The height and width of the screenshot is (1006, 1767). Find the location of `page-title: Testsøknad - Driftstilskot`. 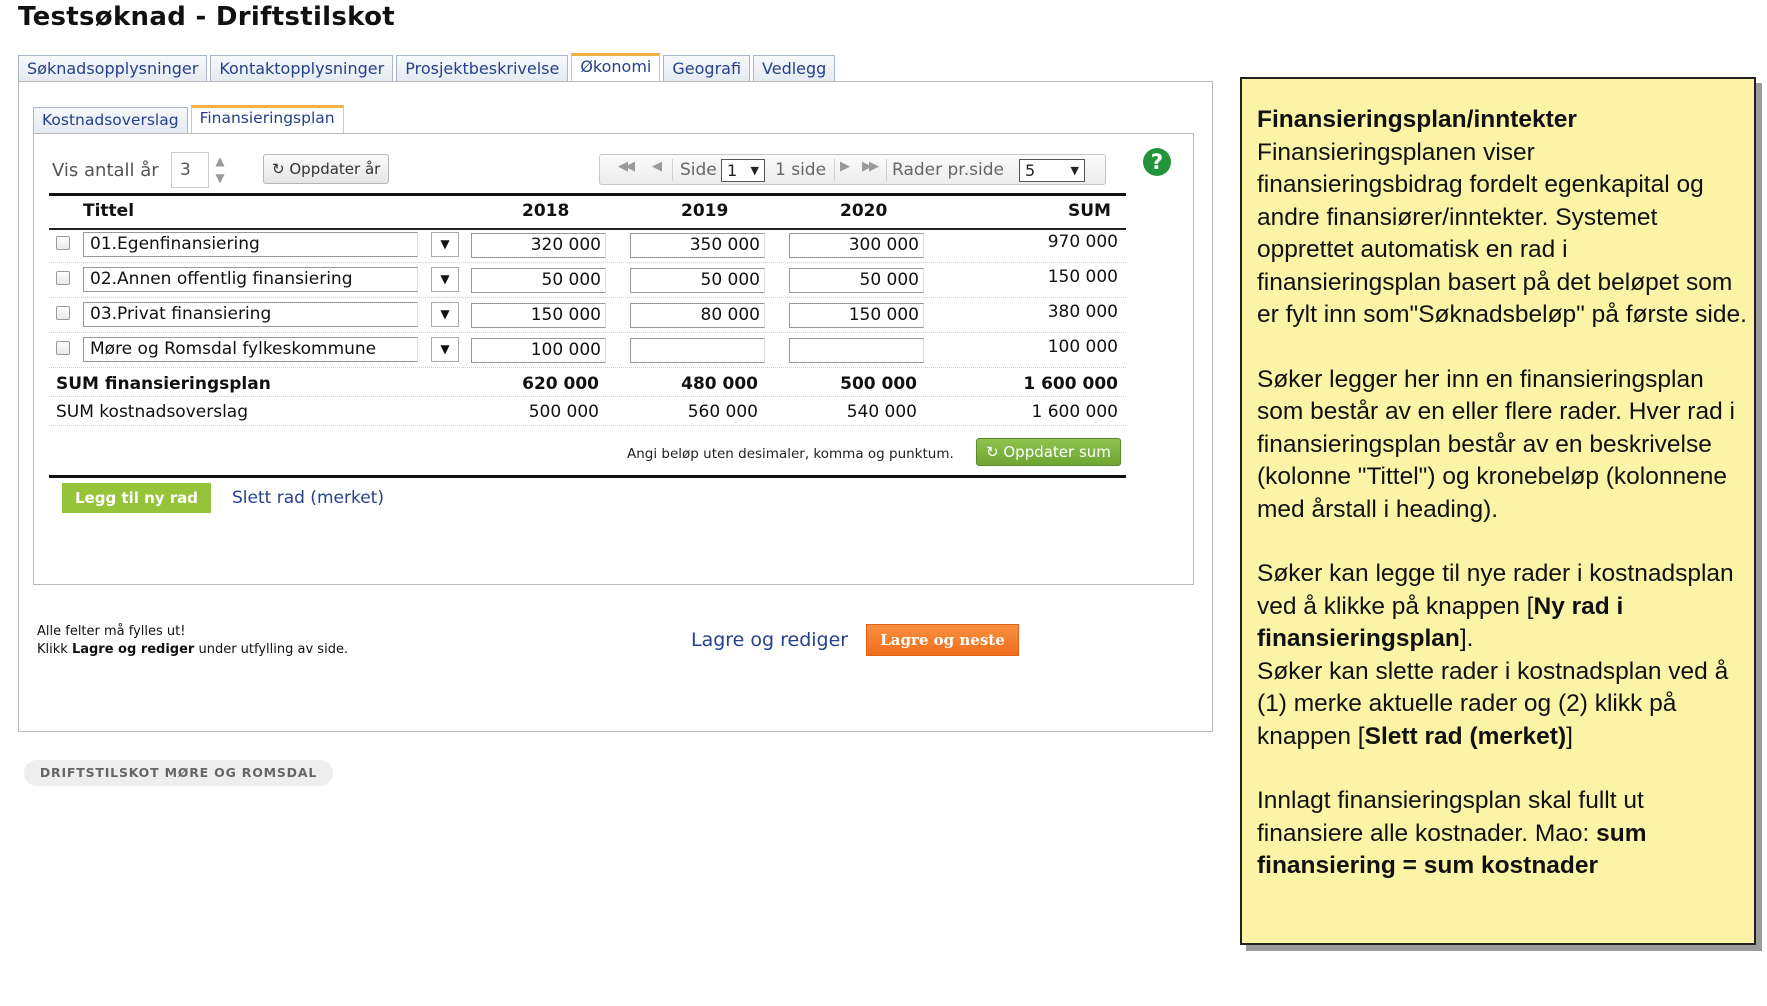

page-title: Testsøknad - Driftstilskot is located at coordinates (206, 17).